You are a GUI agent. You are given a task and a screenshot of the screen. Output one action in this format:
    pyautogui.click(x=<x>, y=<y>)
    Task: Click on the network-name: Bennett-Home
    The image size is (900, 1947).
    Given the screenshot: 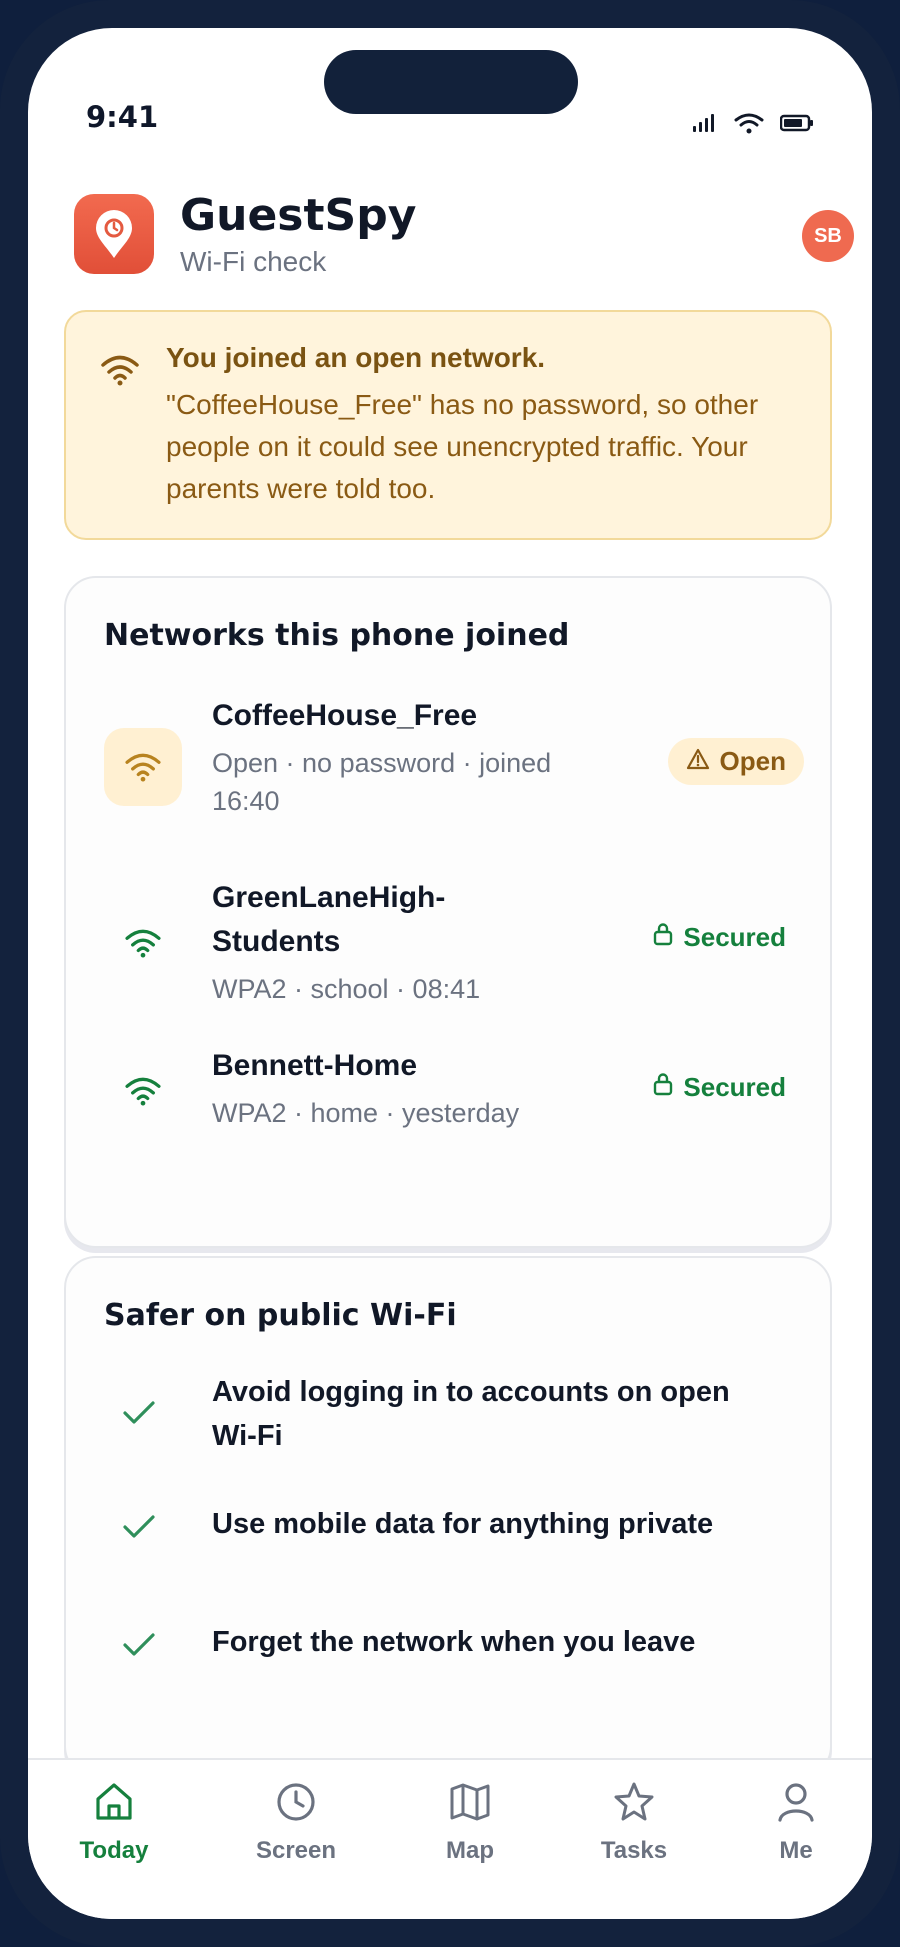 What is the action you would take?
    pyautogui.click(x=315, y=1065)
    